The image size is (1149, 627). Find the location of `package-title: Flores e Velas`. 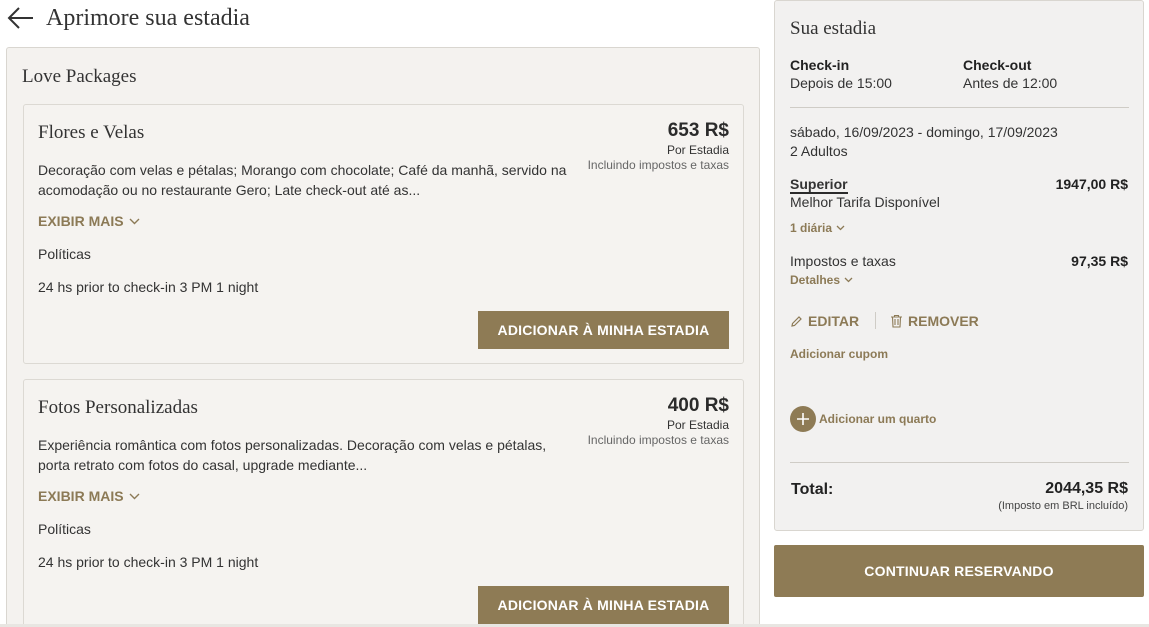

package-title: Flores e Velas is located at coordinates (91, 132).